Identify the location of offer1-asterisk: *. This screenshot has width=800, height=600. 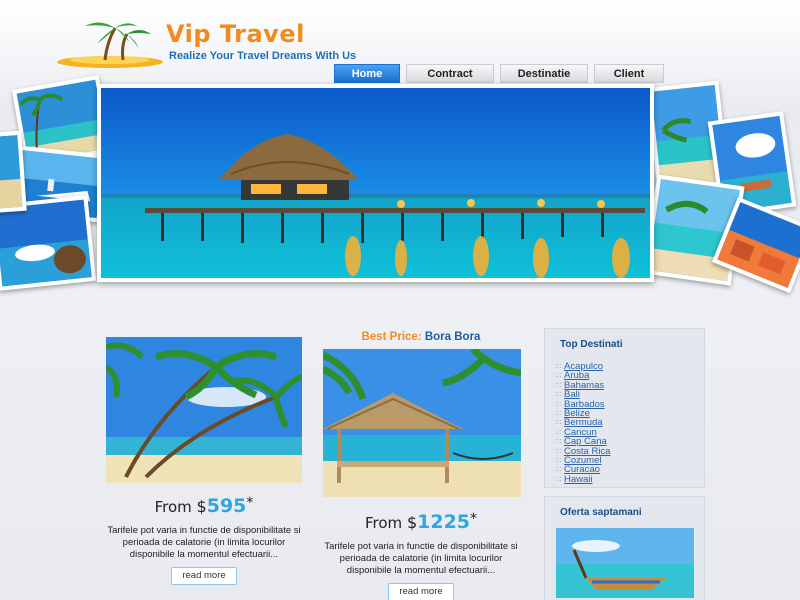
(250, 503).